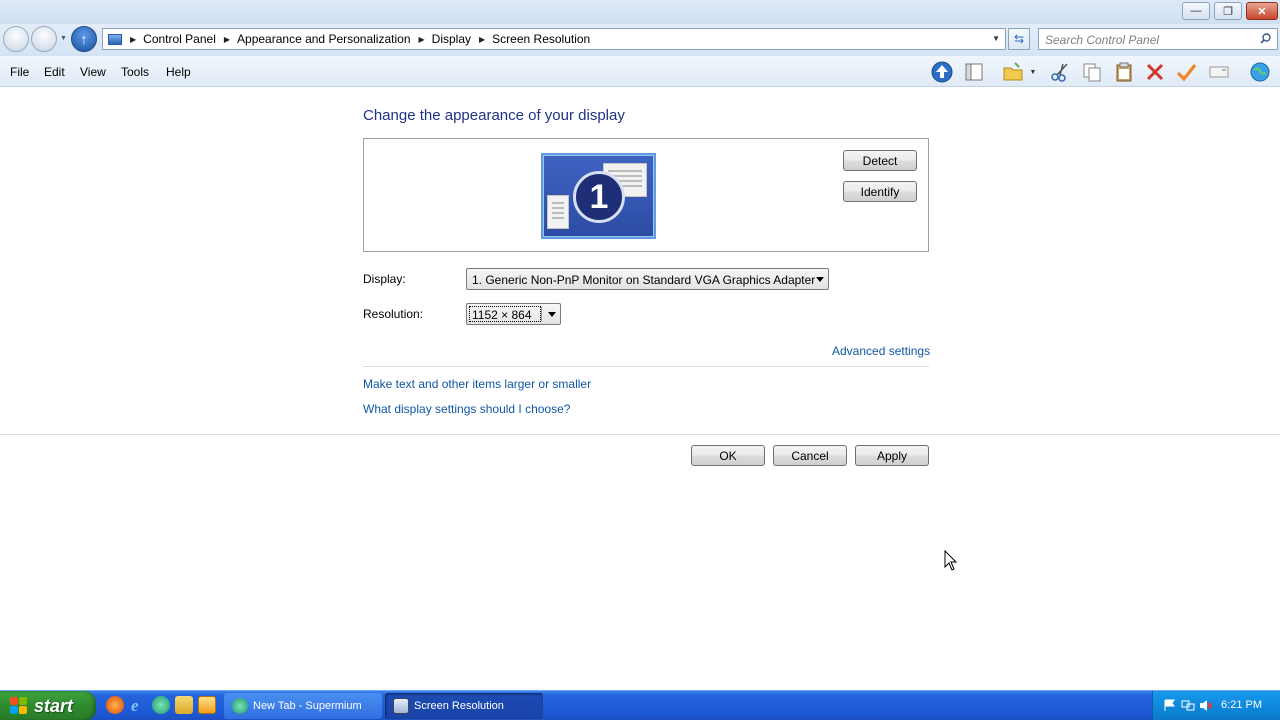 The height and width of the screenshot is (720, 1280). I want to click on windows-logo-icon, so click(19, 706).